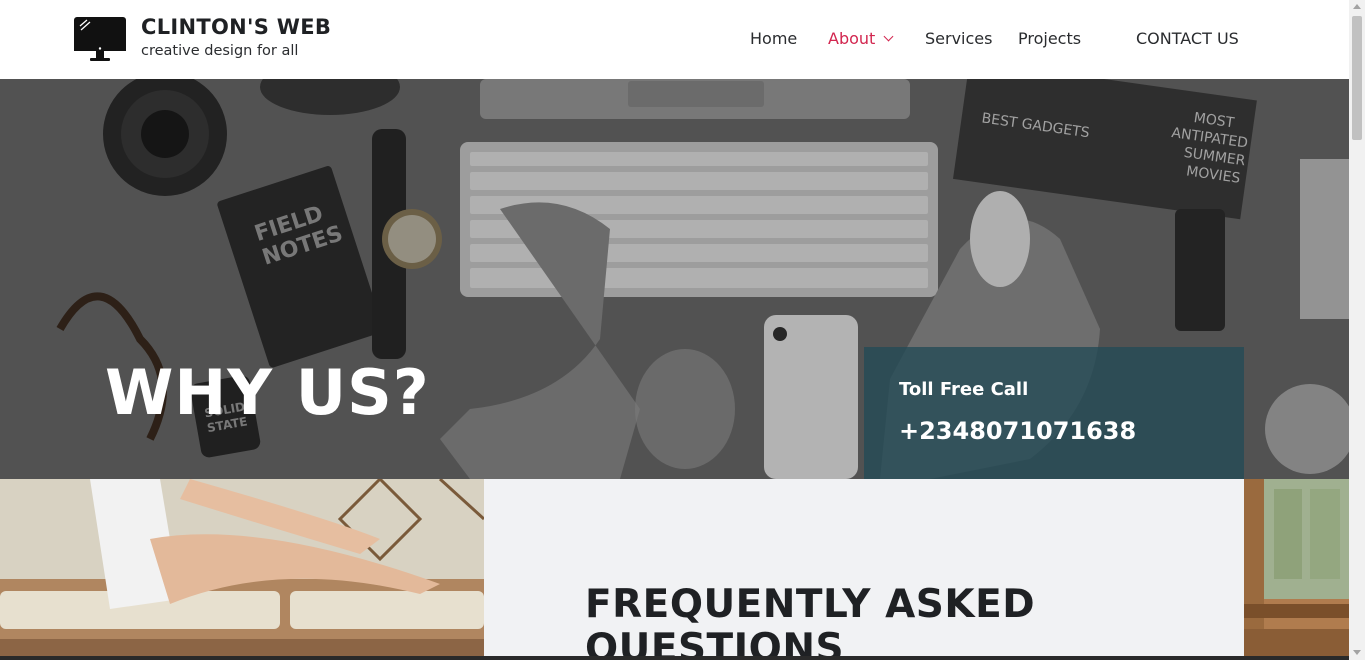 The image size is (1365, 660). What do you see at coordinates (1017, 431) in the screenshot?
I see `call-number: +2348071071638` at bounding box center [1017, 431].